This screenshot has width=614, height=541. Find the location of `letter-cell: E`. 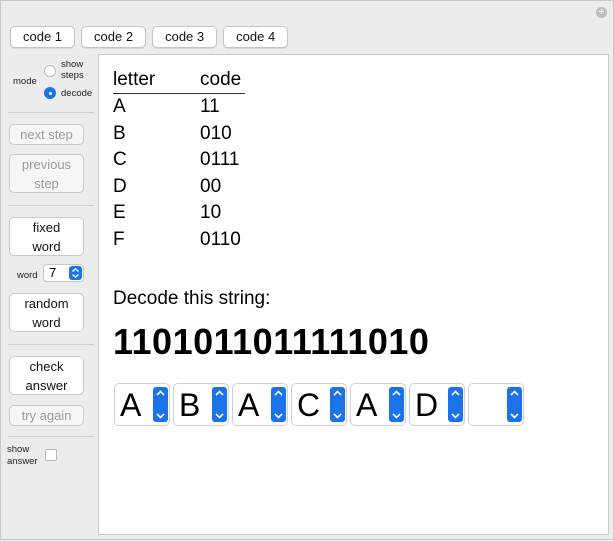

letter-cell: E is located at coordinates (119, 213).